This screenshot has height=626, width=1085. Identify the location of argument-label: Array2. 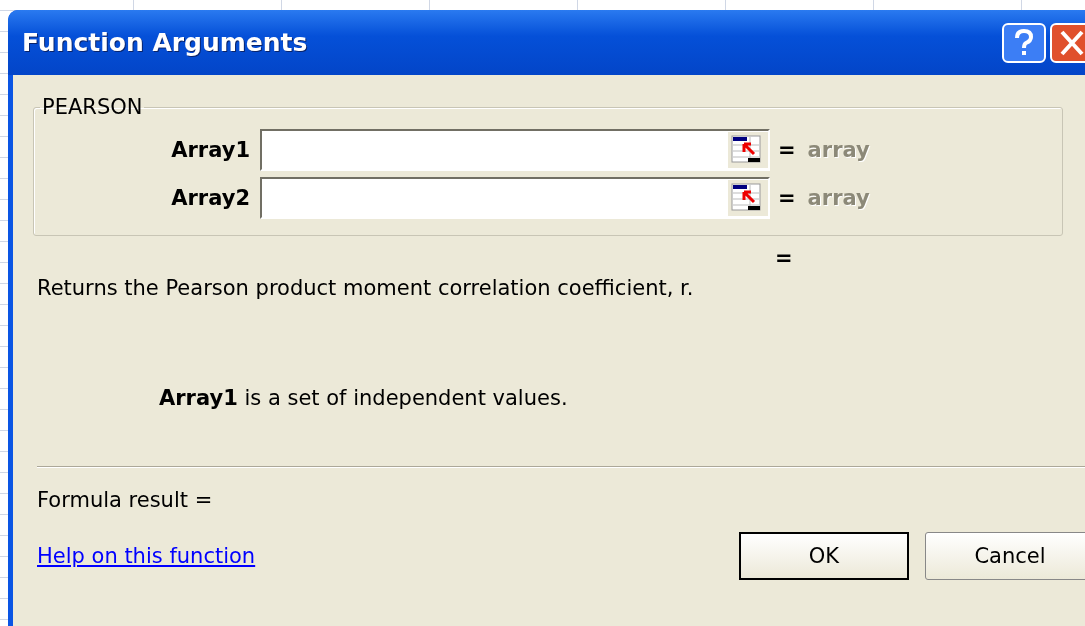
(210, 198).